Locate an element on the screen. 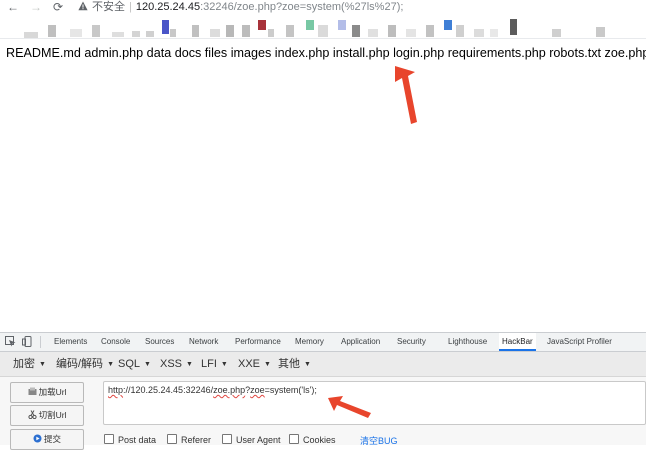 The width and height of the screenshot is (646, 450). bookmarks-bar is located at coordinates (323, 28).